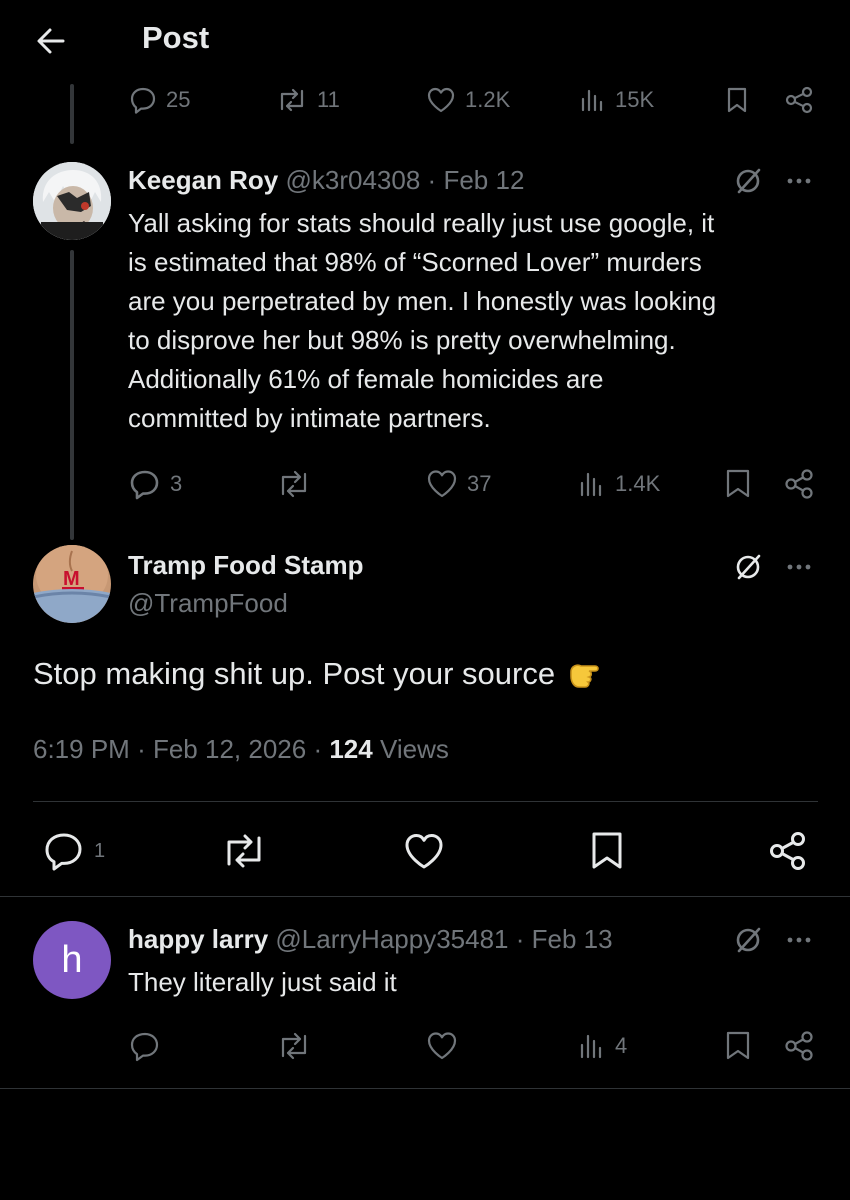 The height and width of the screenshot is (1200, 850). Describe the element at coordinates (458, 484) in the screenshot. I see `like-button: 37` at that location.